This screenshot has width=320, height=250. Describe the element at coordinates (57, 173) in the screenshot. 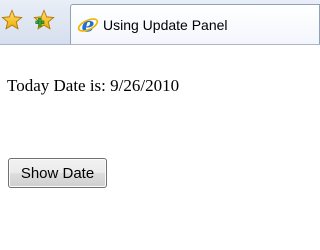

I see `show-date-button: Show Date` at that location.